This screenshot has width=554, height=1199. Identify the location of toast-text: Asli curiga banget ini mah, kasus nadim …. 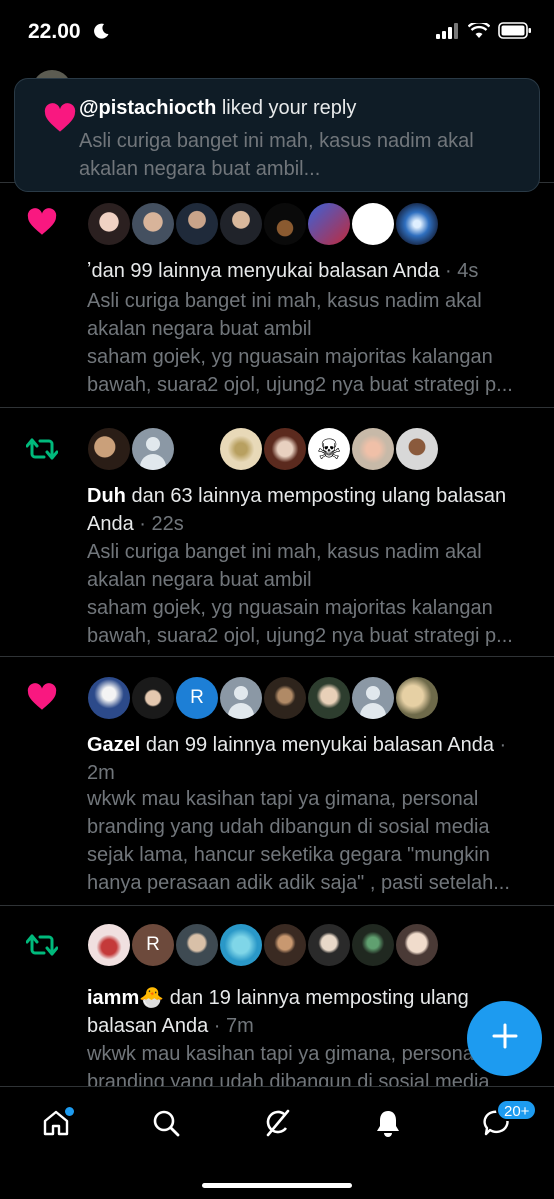
(276, 155).